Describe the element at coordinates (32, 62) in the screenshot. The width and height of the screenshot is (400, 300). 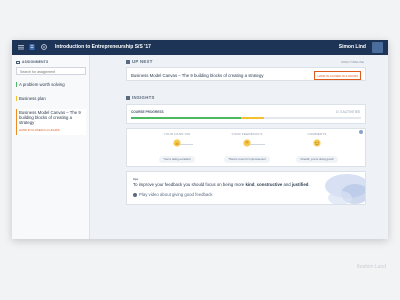
I see `sidebar-heading: ASSIGNMENTS` at that location.